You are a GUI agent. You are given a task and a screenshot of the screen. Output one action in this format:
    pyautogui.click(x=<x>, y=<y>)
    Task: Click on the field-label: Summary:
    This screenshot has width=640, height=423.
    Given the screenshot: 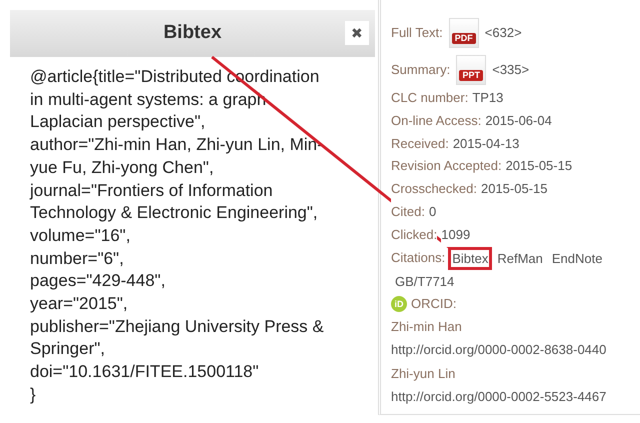 What is the action you would take?
    pyautogui.click(x=420, y=69)
    